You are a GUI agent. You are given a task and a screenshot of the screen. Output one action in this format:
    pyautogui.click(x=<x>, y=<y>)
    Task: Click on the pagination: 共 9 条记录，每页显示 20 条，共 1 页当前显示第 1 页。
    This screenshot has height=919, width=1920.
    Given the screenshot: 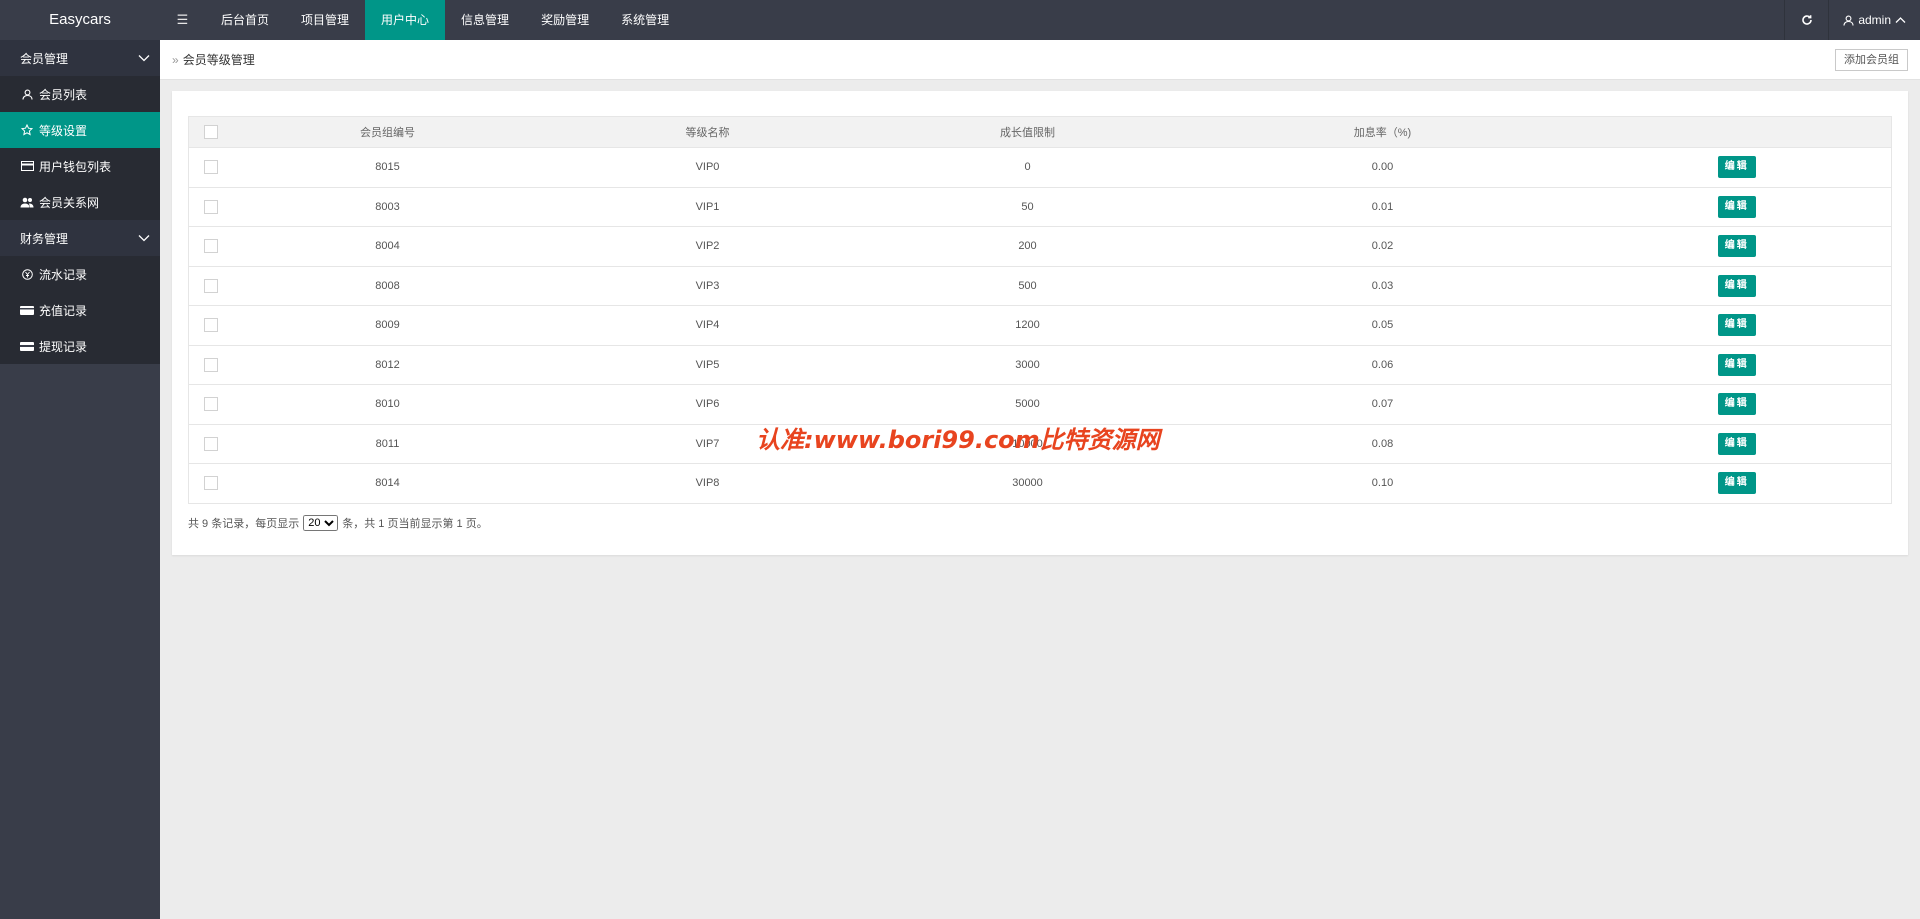 What is the action you would take?
    pyautogui.click(x=338, y=523)
    